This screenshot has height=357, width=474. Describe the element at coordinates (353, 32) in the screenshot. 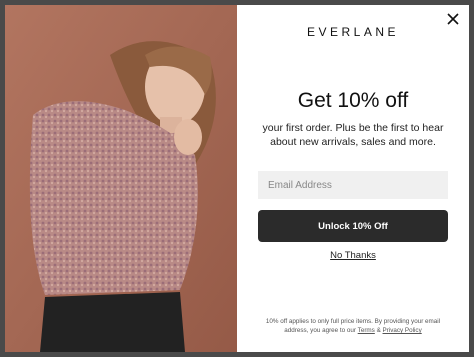

I see `brand-logo: EVERLANE` at that location.